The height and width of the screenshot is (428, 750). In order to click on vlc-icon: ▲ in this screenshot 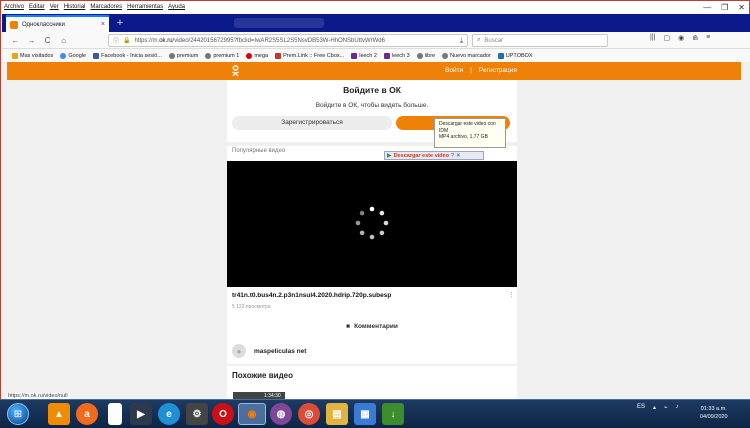, I will do `click(59, 414)`.